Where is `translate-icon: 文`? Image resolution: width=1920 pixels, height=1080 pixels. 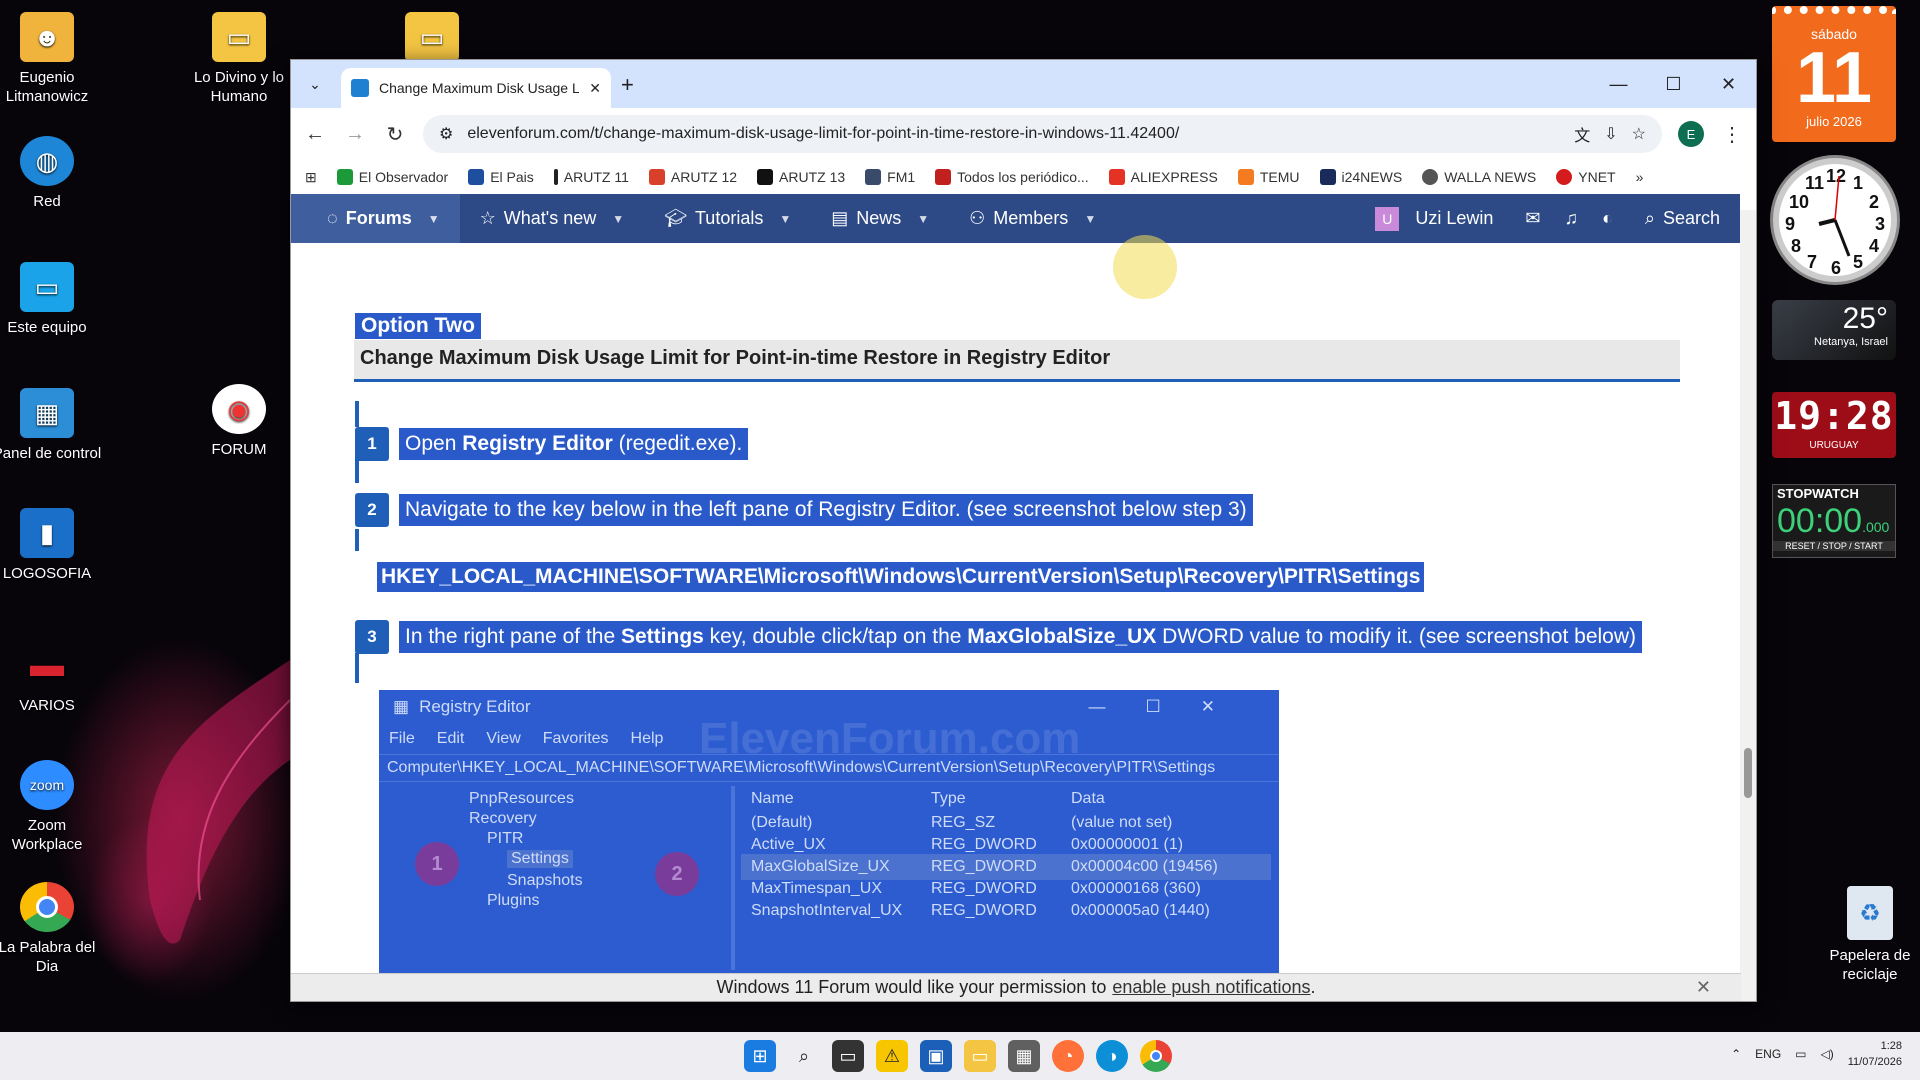
translate-icon: 文 is located at coordinates (1582, 134).